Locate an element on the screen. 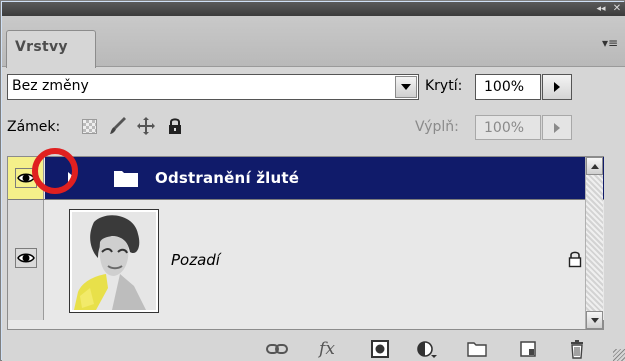 The height and width of the screenshot is (361, 625). trash-icon is located at coordinates (577, 349).